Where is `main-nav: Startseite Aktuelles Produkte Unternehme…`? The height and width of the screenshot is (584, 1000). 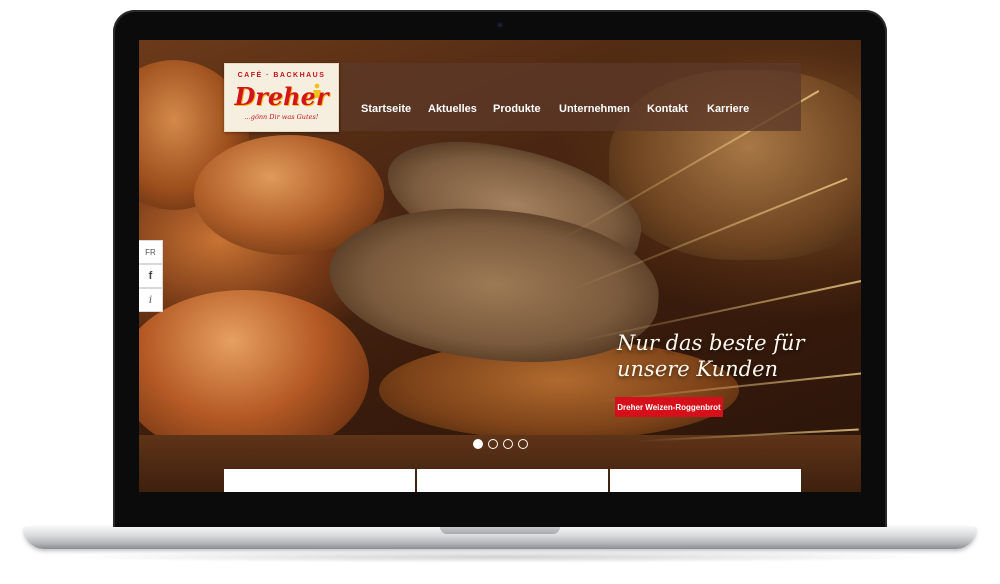
main-nav: Startseite Aktuelles Produkte Unternehme… is located at coordinates (571, 97).